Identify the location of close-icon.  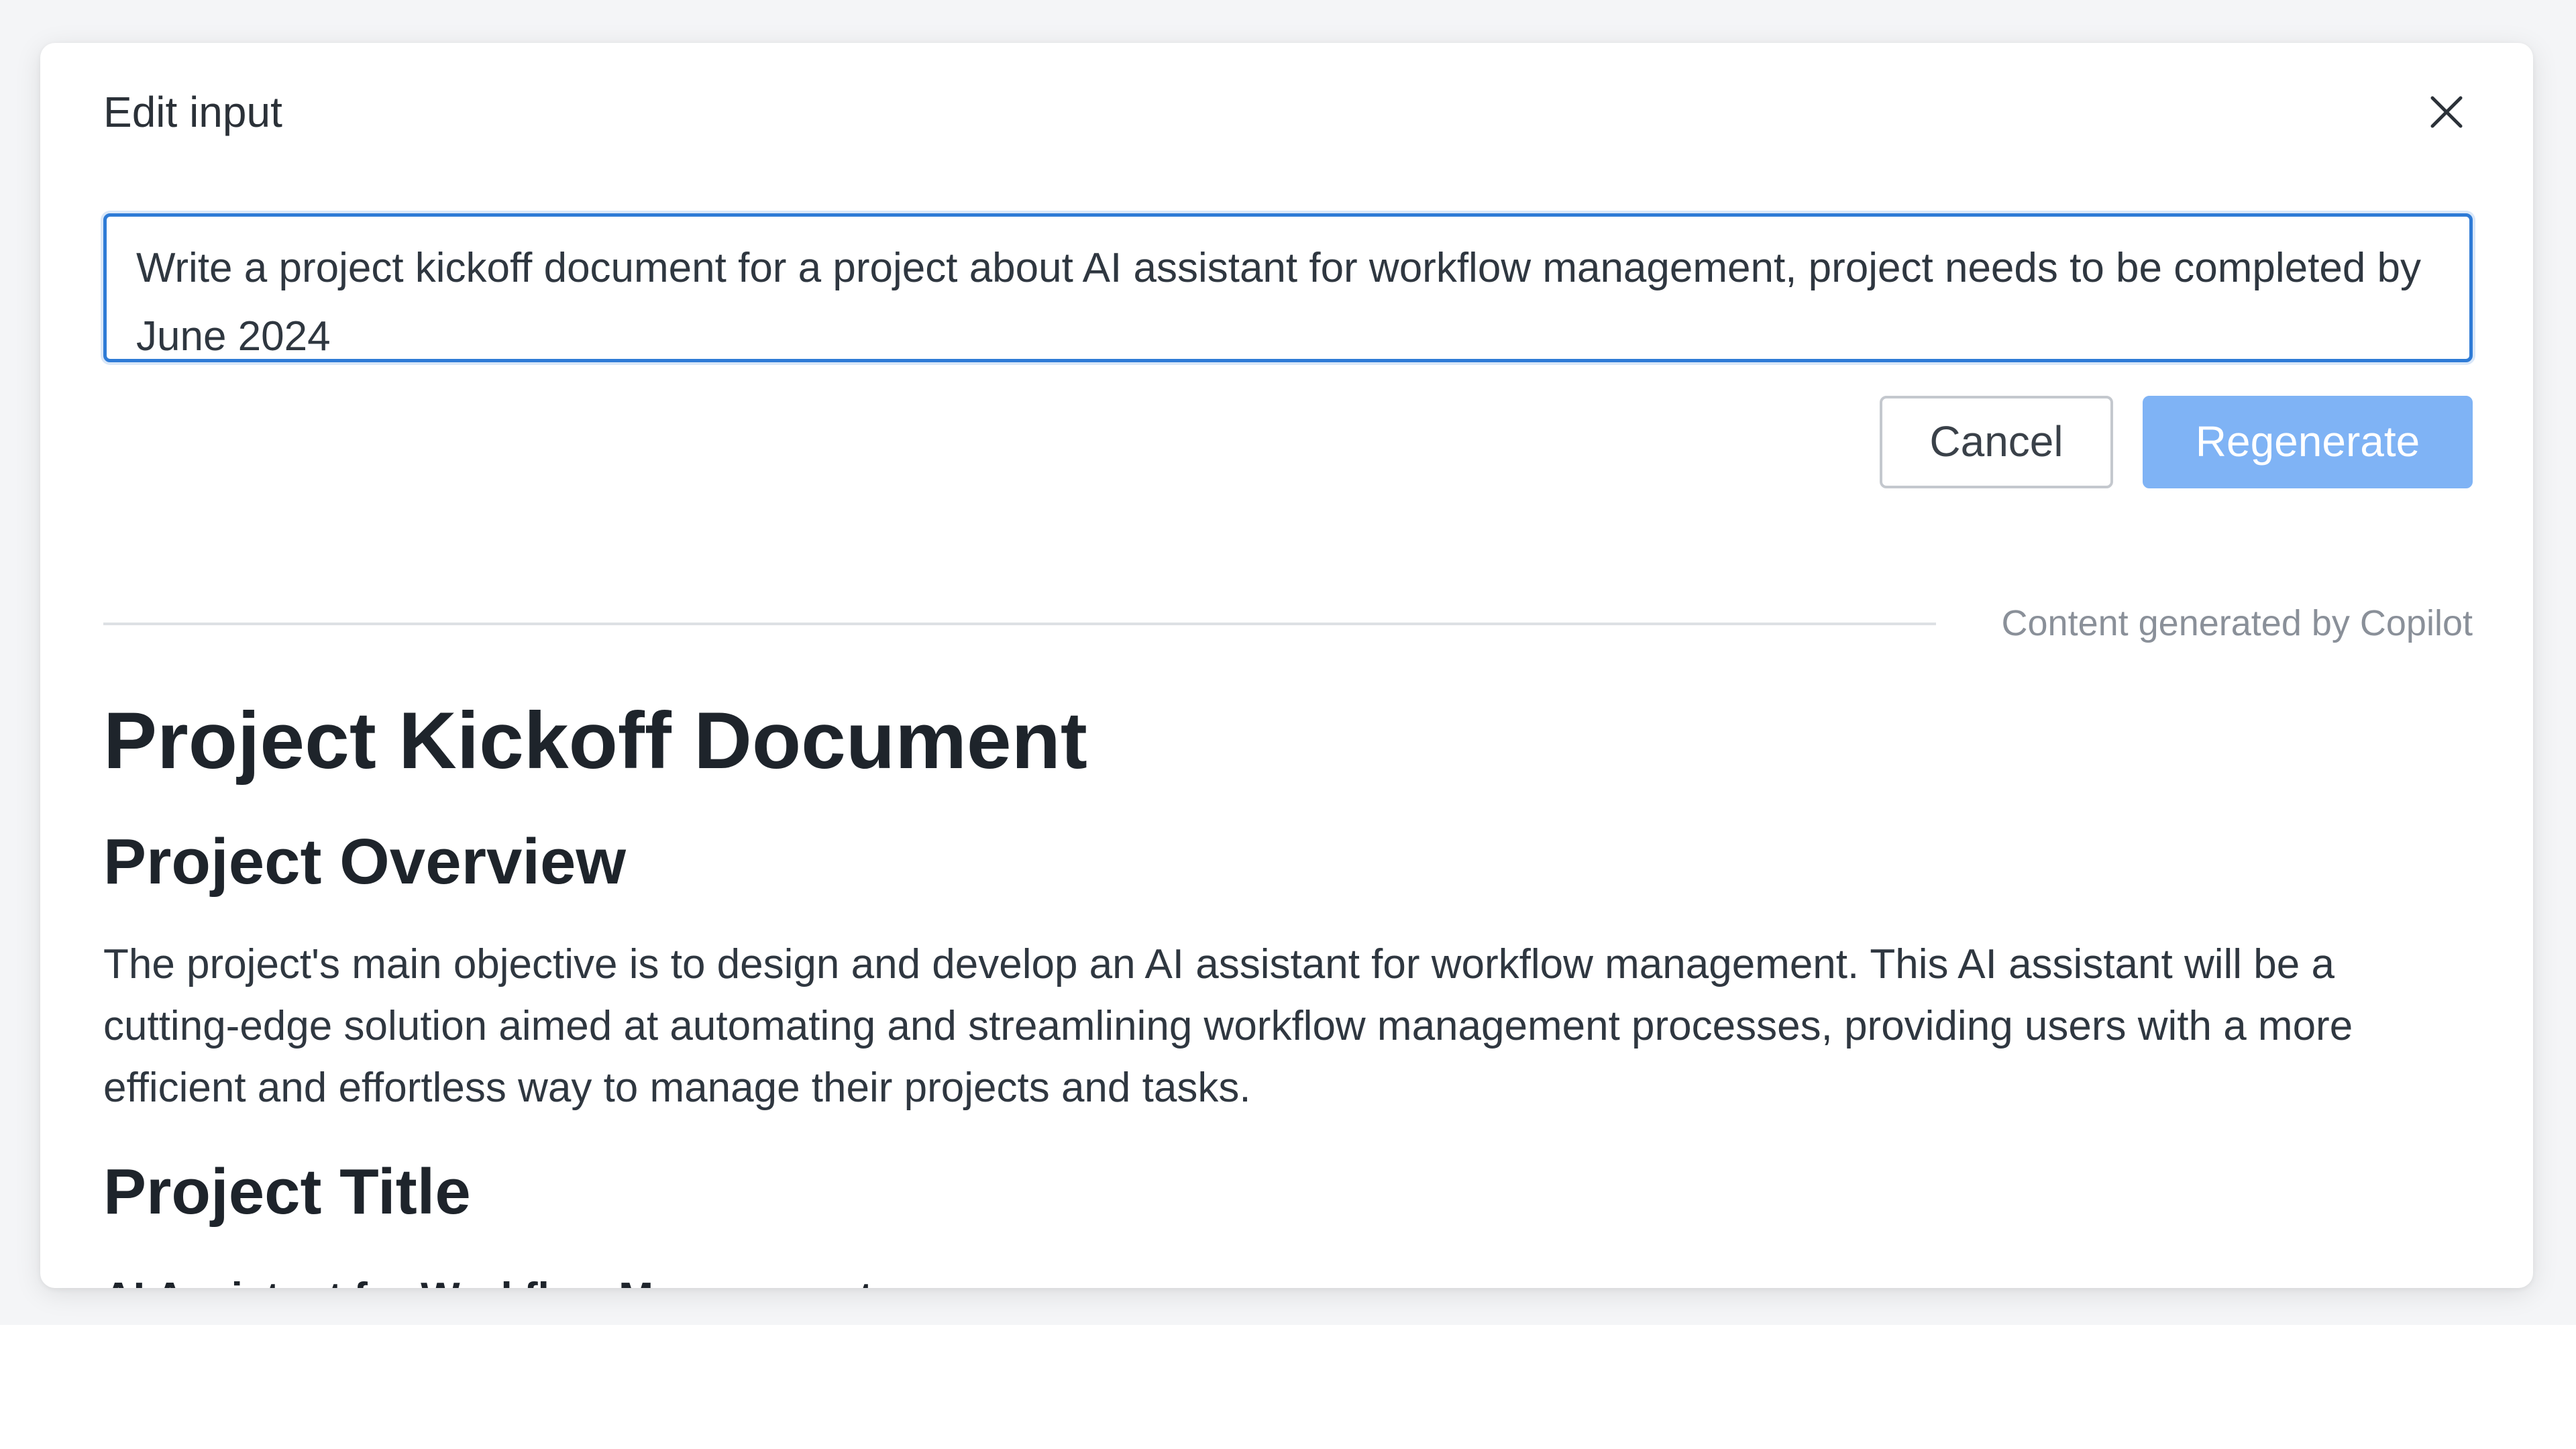
(2446, 112).